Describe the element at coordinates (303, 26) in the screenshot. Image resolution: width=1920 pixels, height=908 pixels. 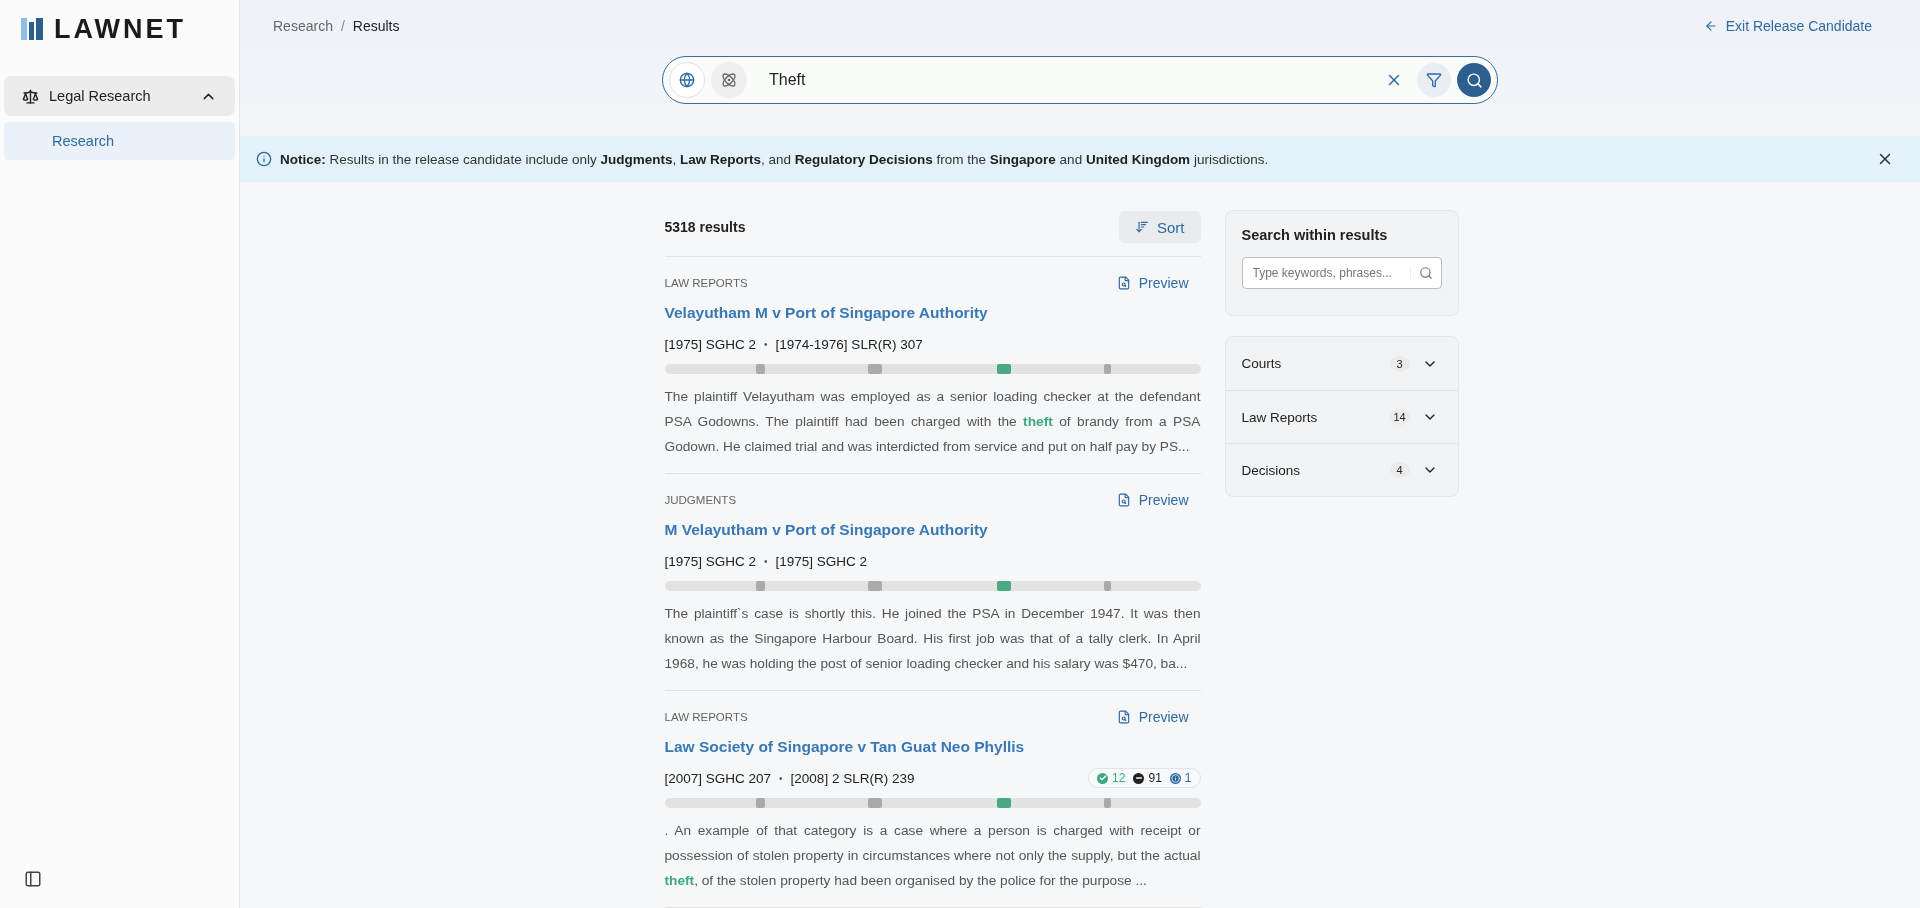
I see `breadcrumb-link: Research` at that location.